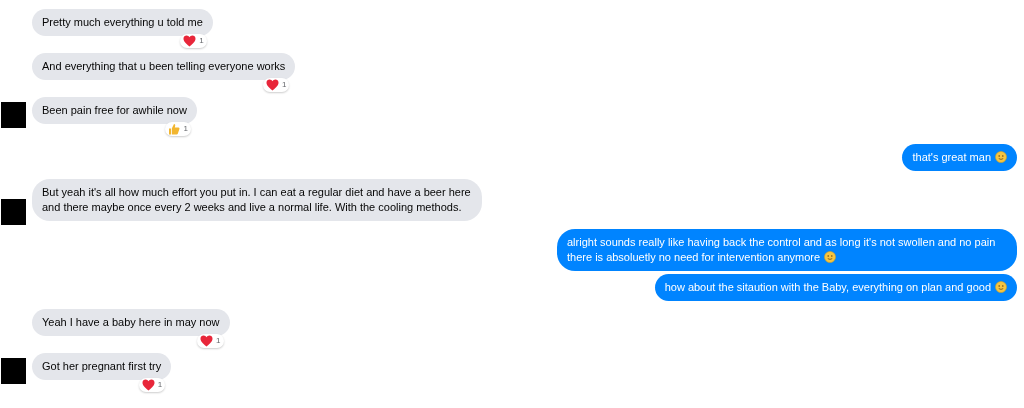  Describe the element at coordinates (174, 129) in the screenshot. I see `thumbs-up-icon` at that location.